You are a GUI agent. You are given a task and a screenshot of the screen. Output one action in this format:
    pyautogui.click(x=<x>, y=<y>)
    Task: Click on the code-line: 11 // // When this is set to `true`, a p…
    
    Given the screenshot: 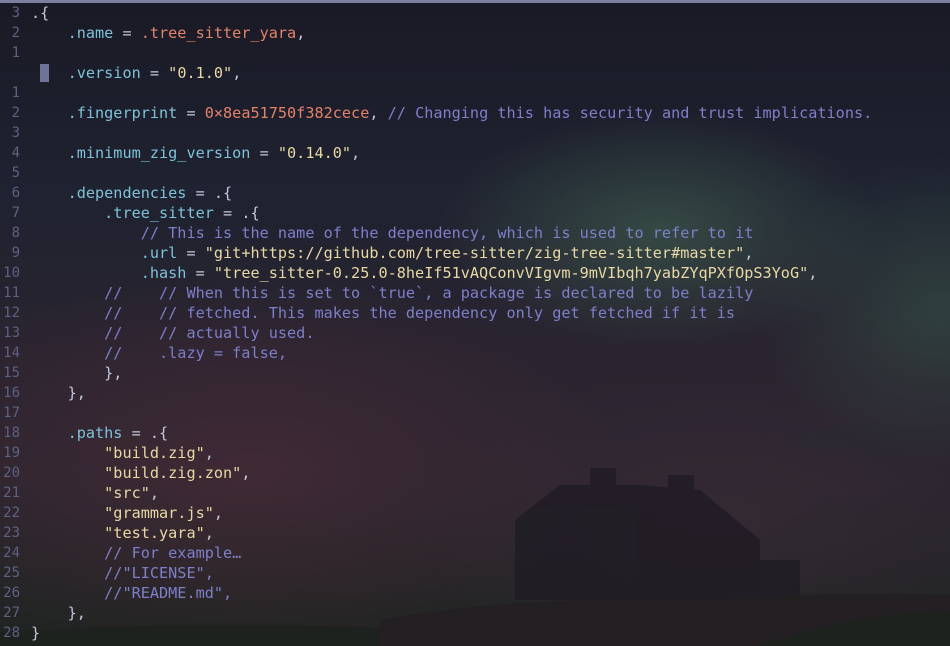 What is the action you would take?
    pyautogui.click(x=475, y=293)
    